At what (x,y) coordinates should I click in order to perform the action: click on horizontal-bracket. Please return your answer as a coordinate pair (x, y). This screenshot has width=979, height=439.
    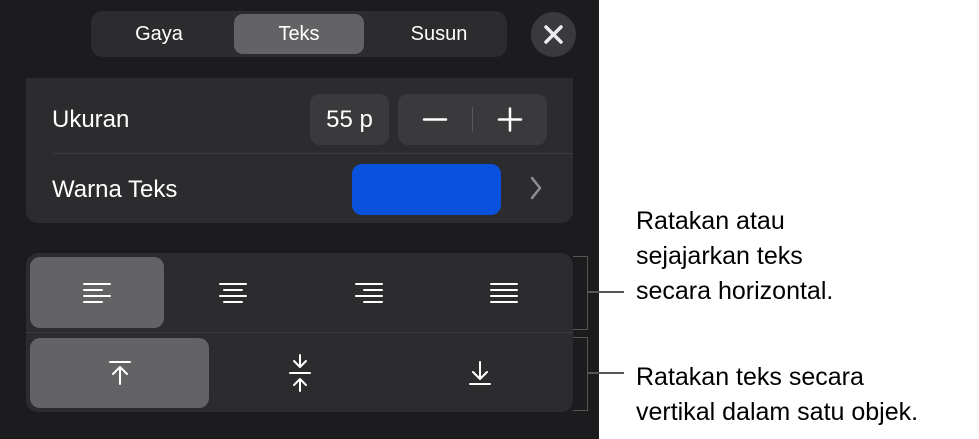
    Looking at the image, I should click on (580, 293).